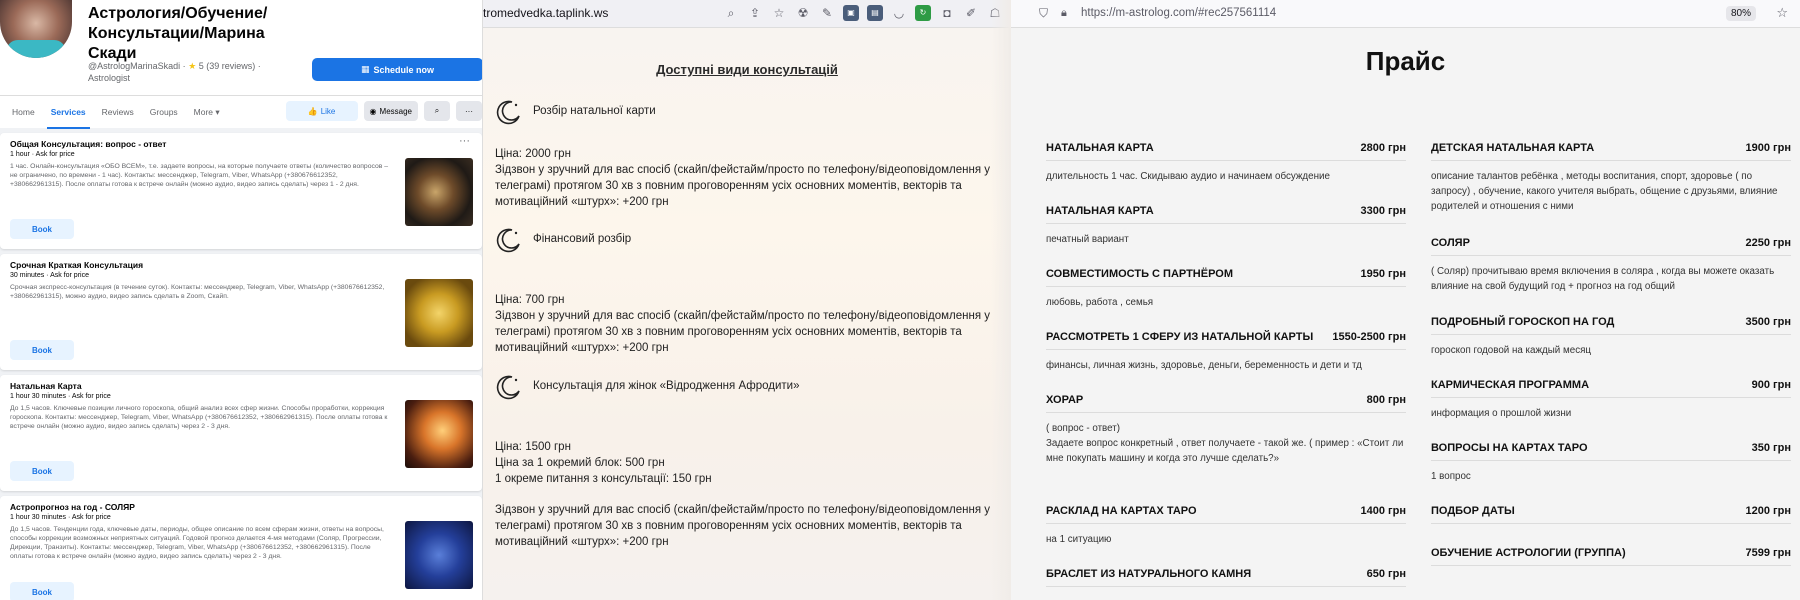 The image size is (1800, 600). What do you see at coordinates (508, 112) in the screenshot?
I see `moon-icon` at bounding box center [508, 112].